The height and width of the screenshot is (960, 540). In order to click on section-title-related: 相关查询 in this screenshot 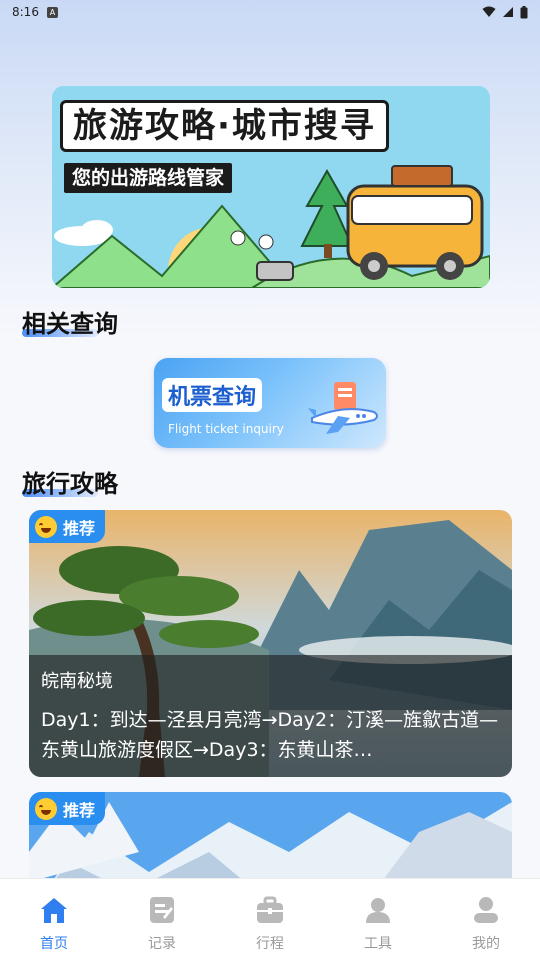, I will do `click(70, 321)`.